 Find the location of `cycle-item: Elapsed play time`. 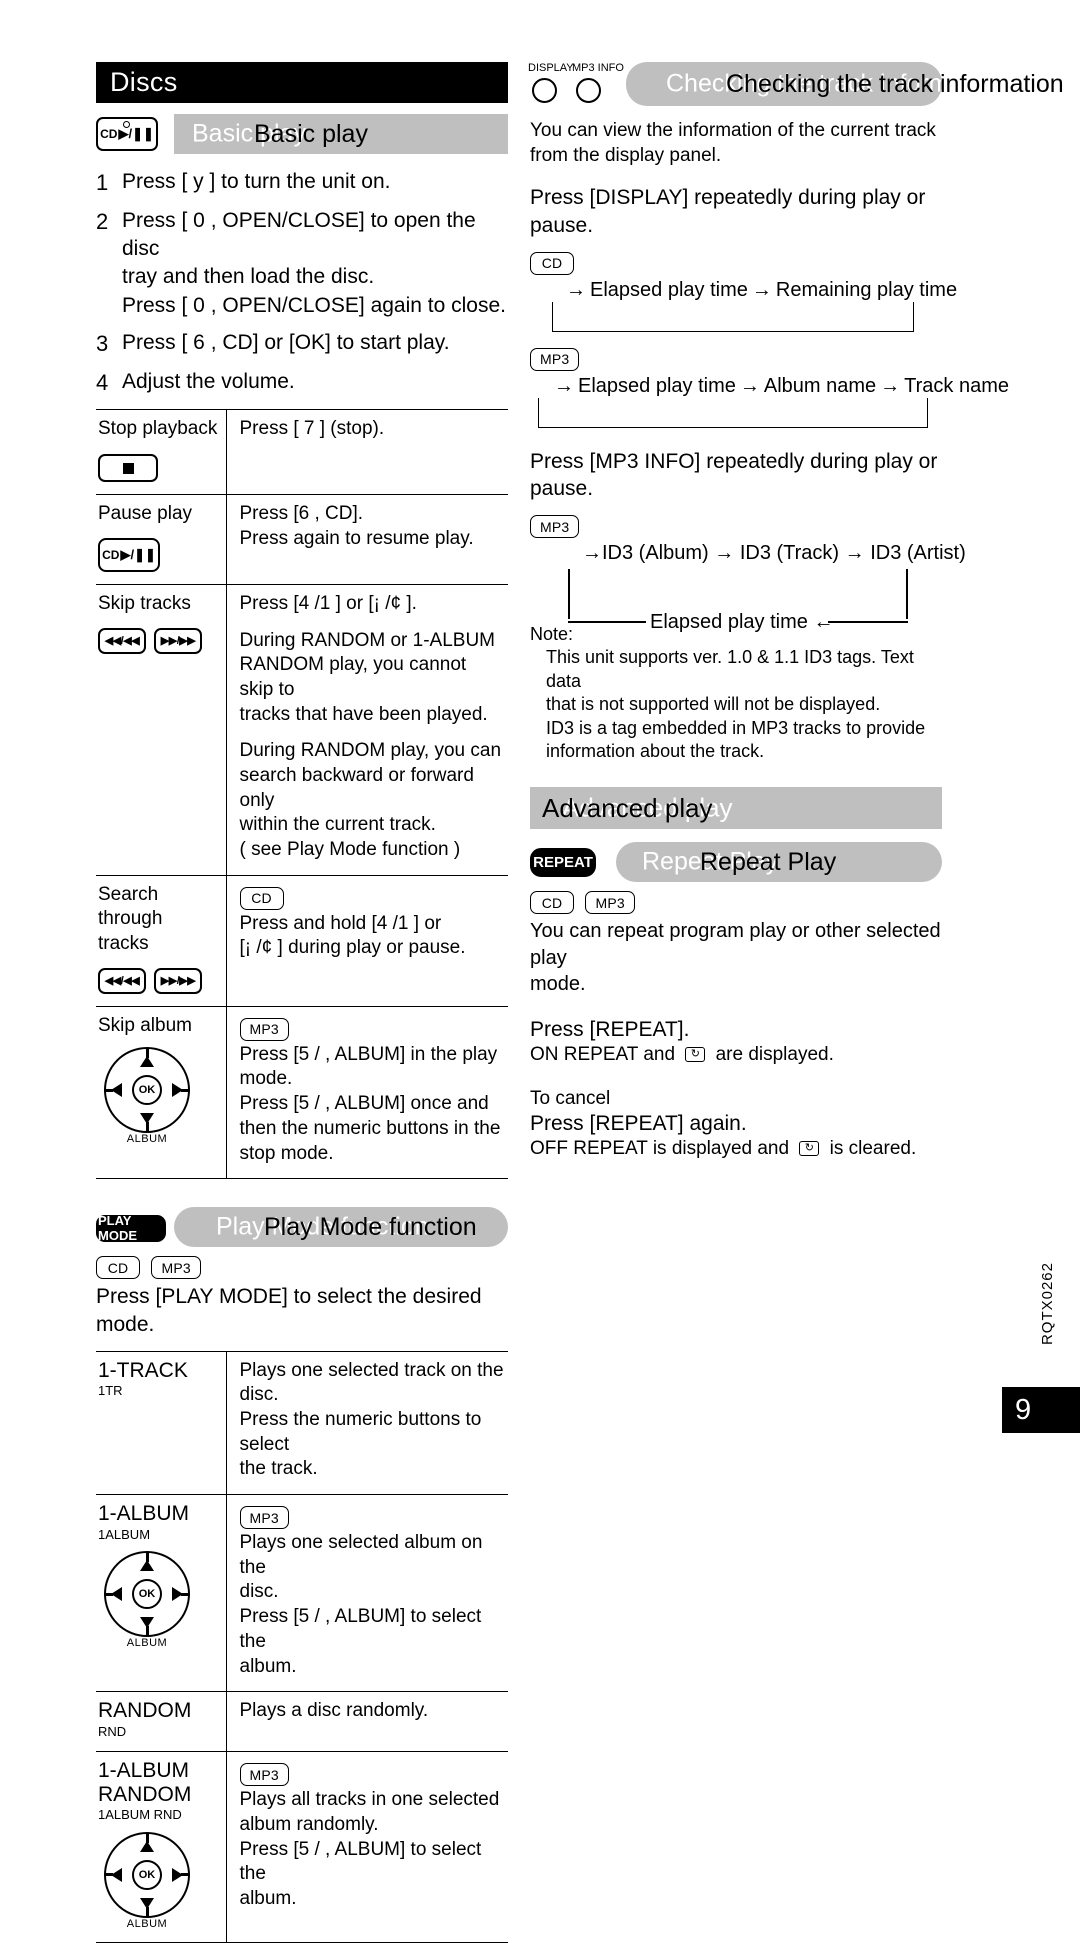

cycle-item: Elapsed play time is located at coordinates (657, 385).